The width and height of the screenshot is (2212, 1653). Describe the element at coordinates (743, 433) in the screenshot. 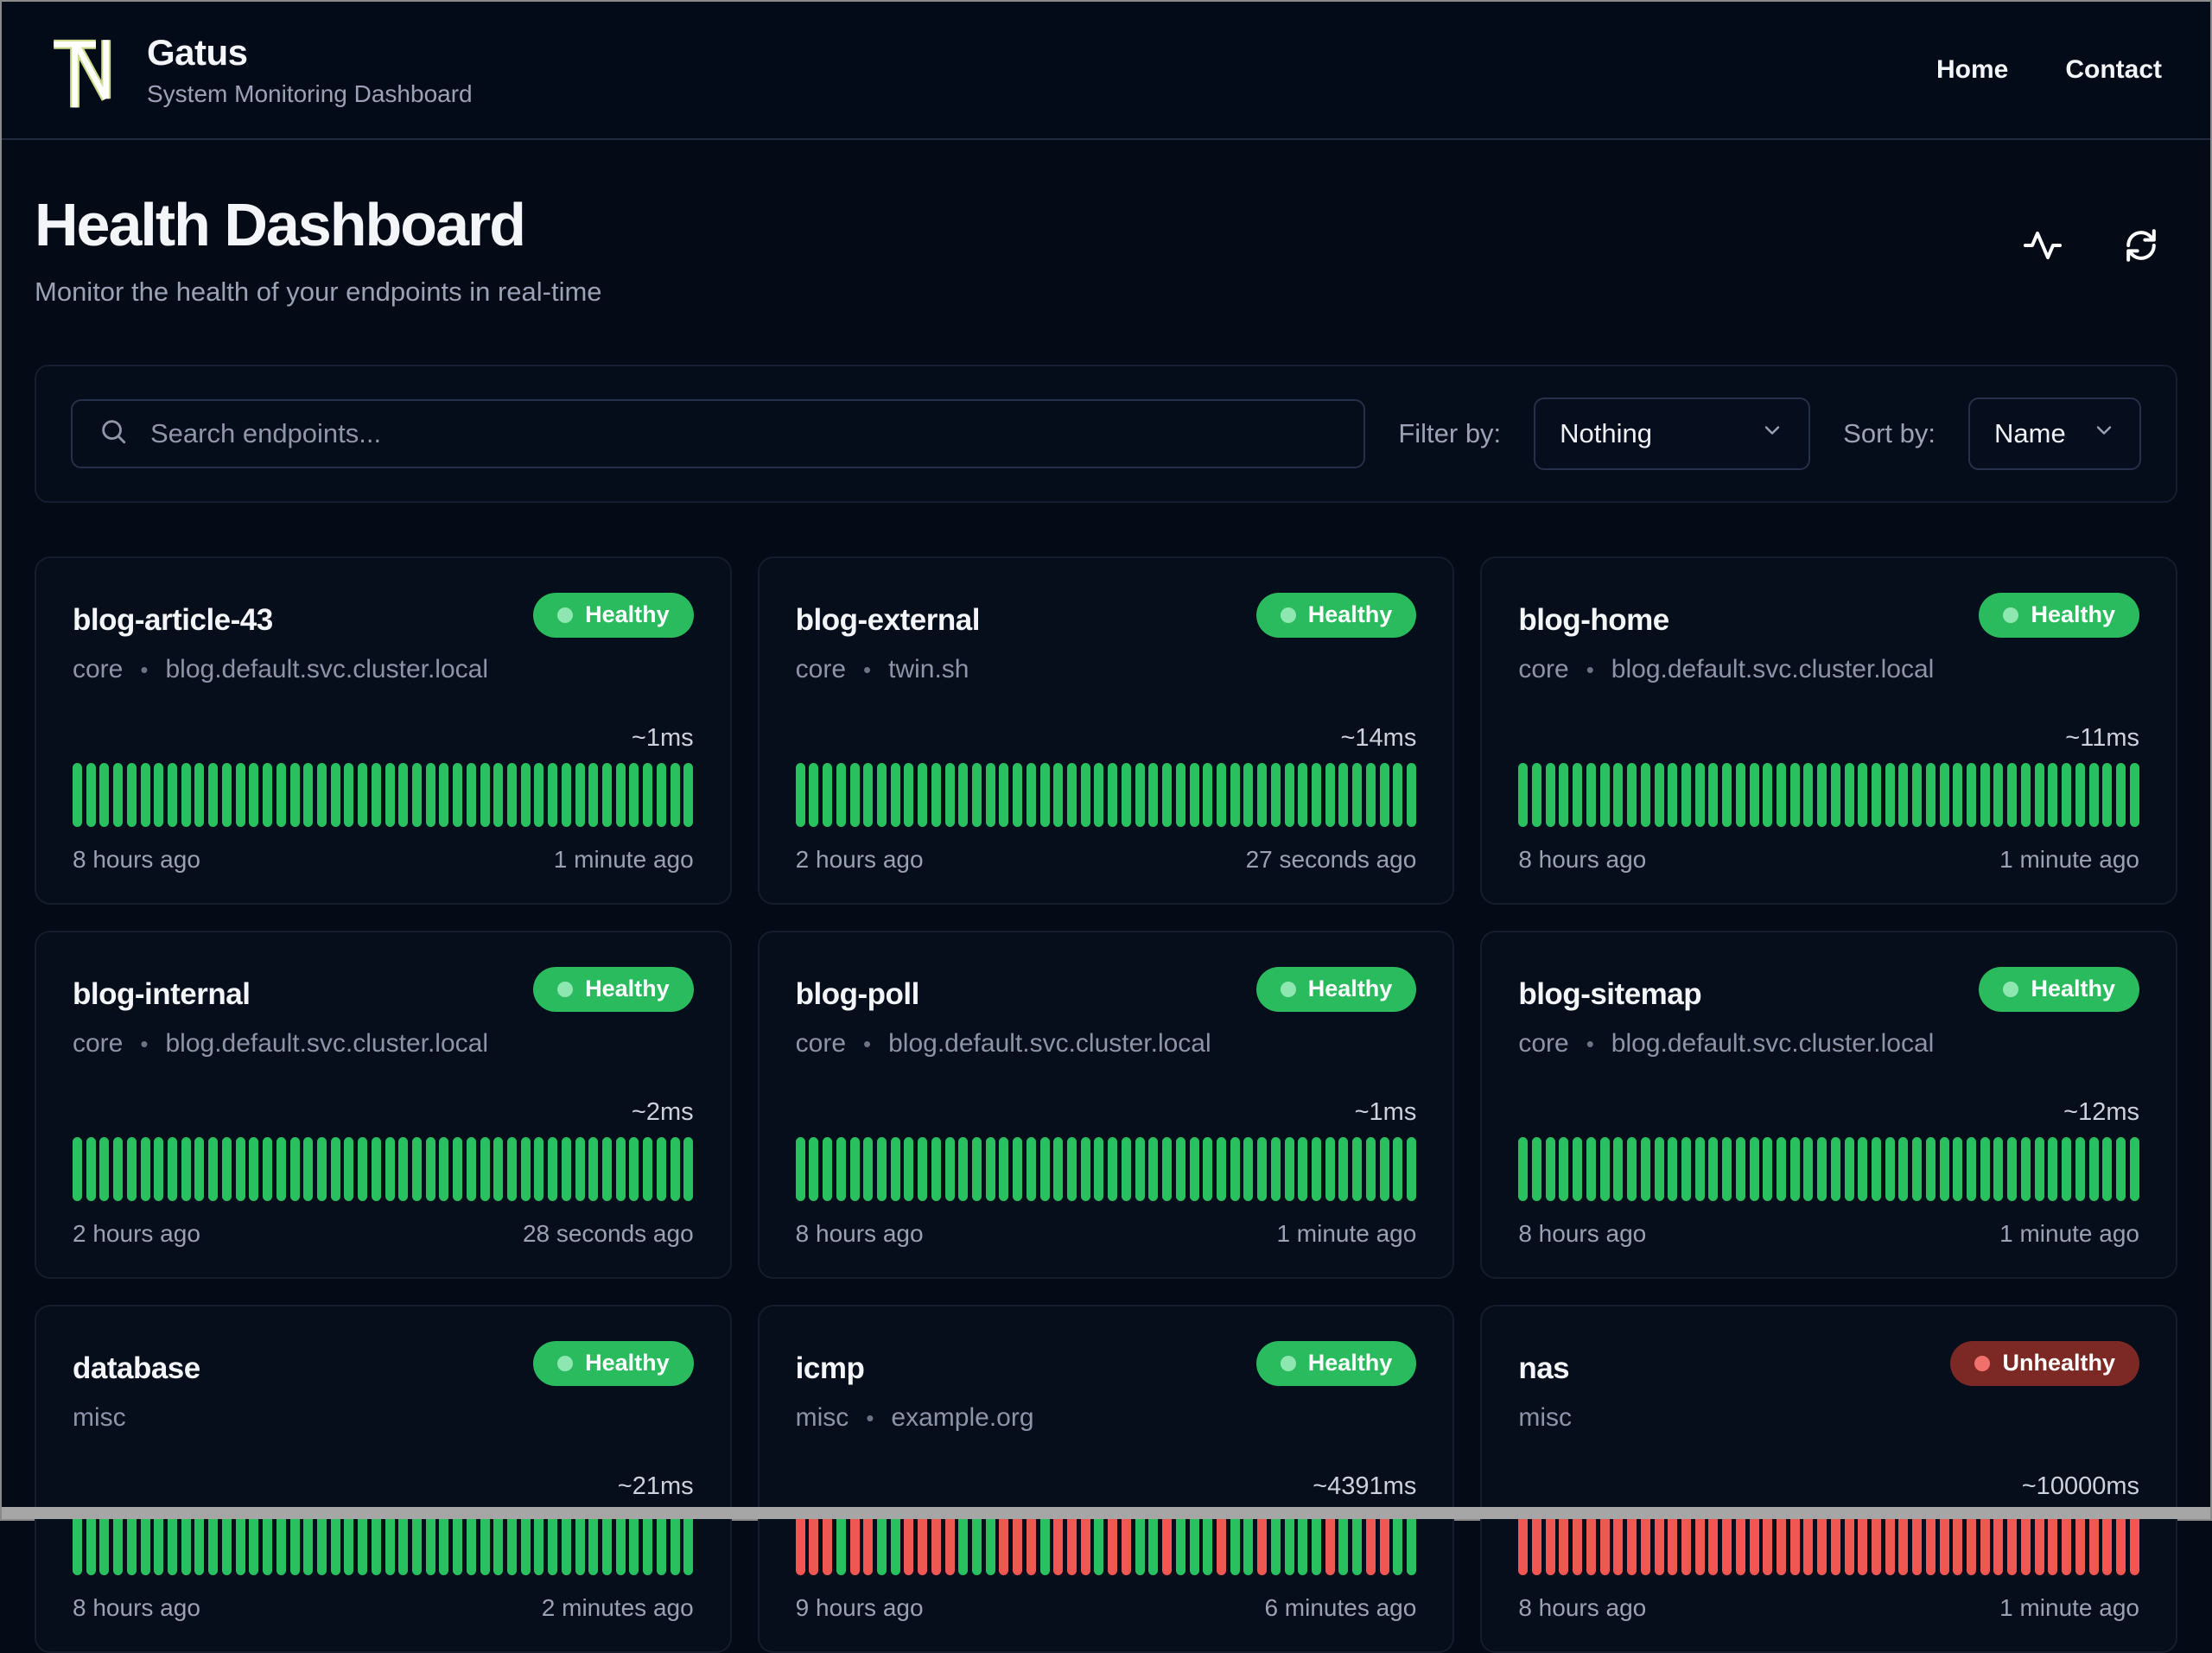

I see `search-input` at that location.